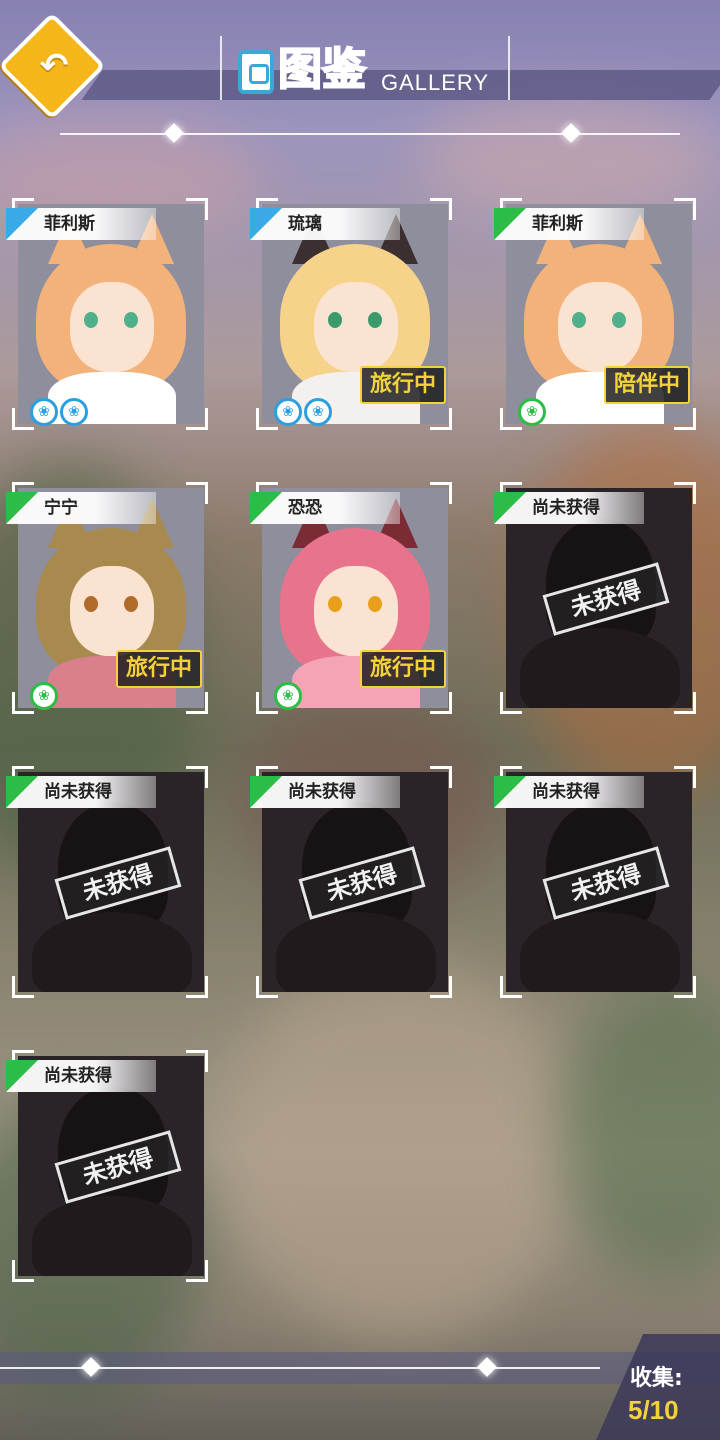 The image size is (720, 1440). What do you see at coordinates (322, 69) in the screenshot?
I see `page-title: 图鉴` at bounding box center [322, 69].